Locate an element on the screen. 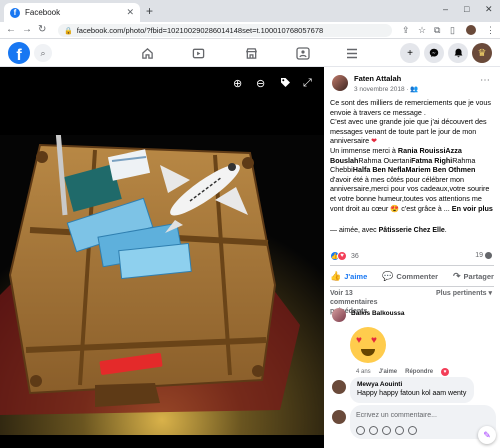 The image size is (500, 448). close-window-button: ✕ is located at coordinates (489, 9).